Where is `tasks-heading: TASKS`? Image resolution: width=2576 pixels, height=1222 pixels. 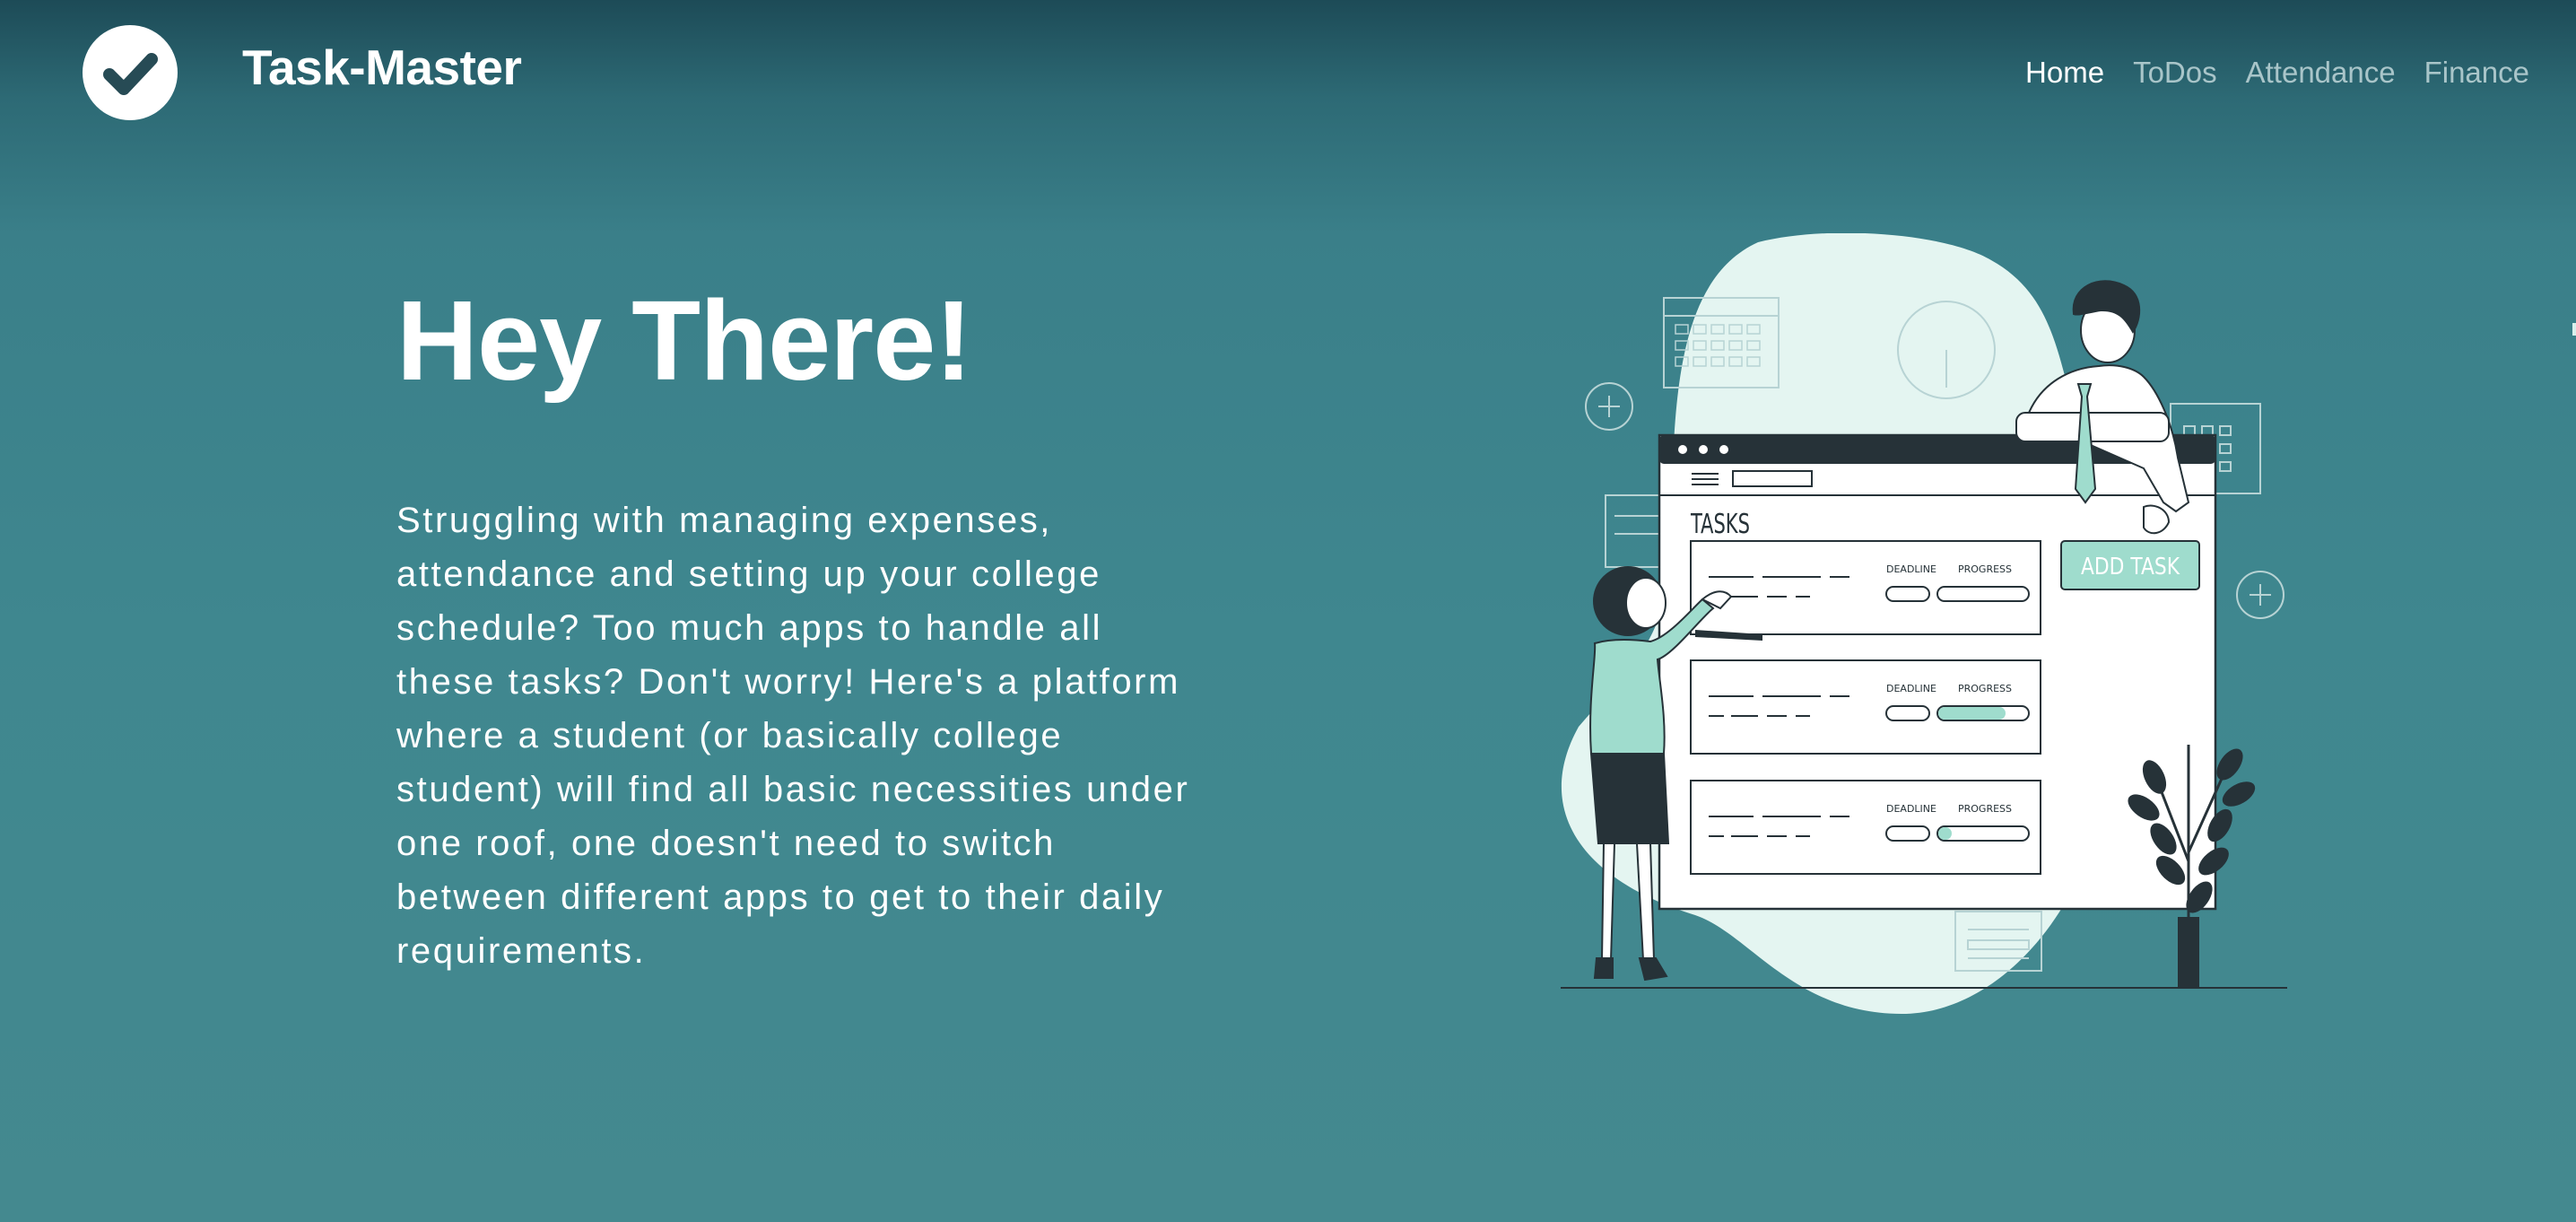 tasks-heading: TASKS is located at coordinates (1720, 524).